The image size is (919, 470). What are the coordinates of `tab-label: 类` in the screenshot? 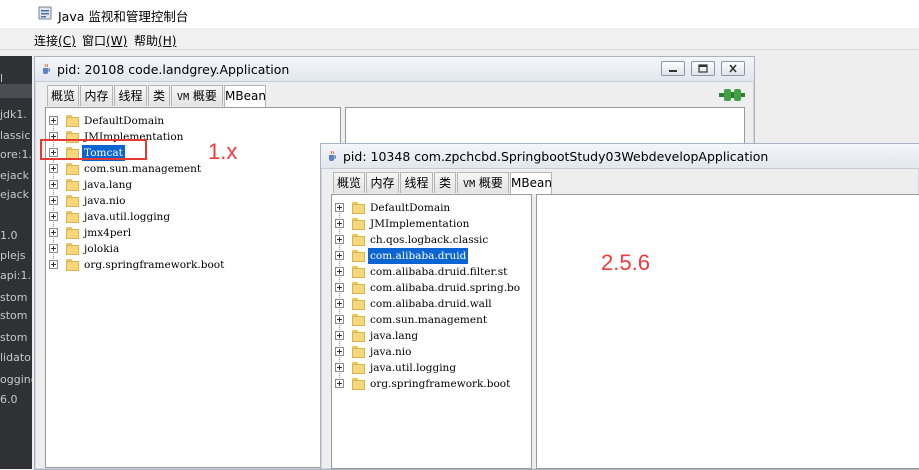 It's located at (444, 183).